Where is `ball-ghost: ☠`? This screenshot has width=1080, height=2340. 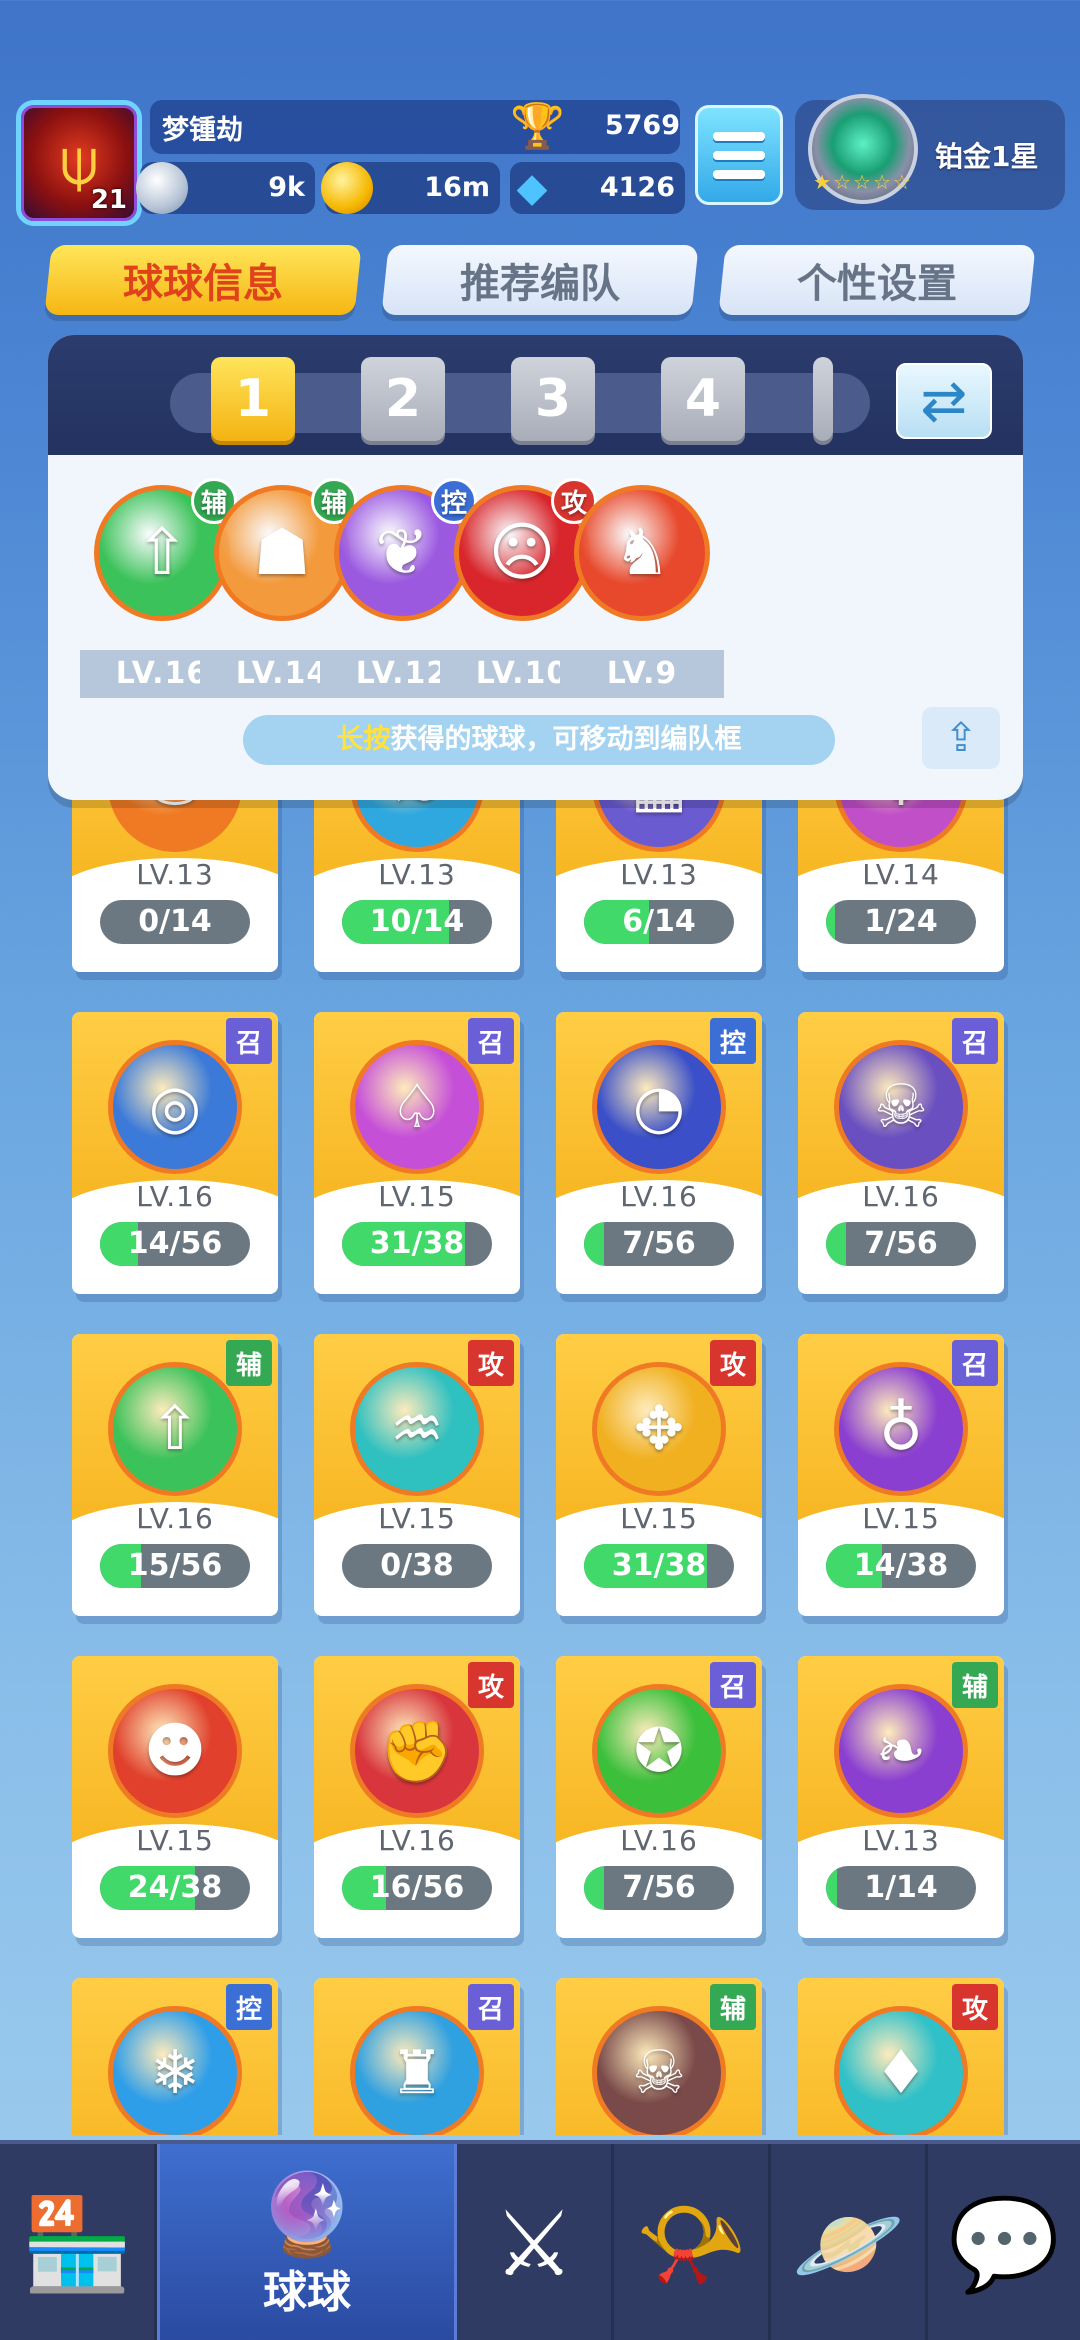 ball-ghost: ☠ is located at coordinates (901, 1107).